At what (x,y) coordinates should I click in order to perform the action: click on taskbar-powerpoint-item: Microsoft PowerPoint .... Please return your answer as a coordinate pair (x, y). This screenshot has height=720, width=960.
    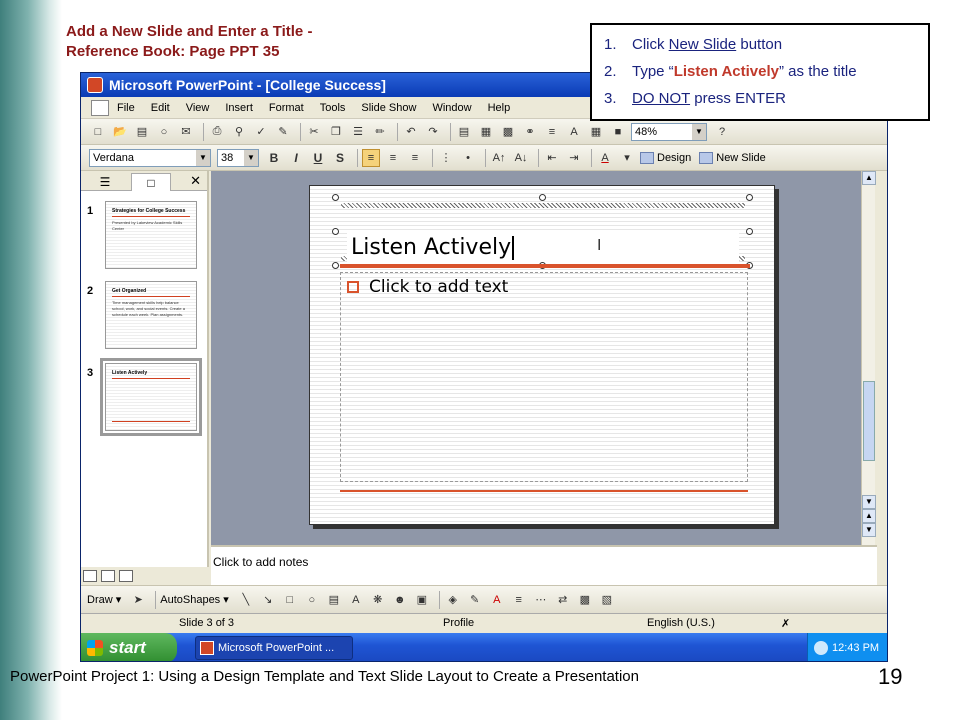
    Looking at the image, I should click on (274, 648).